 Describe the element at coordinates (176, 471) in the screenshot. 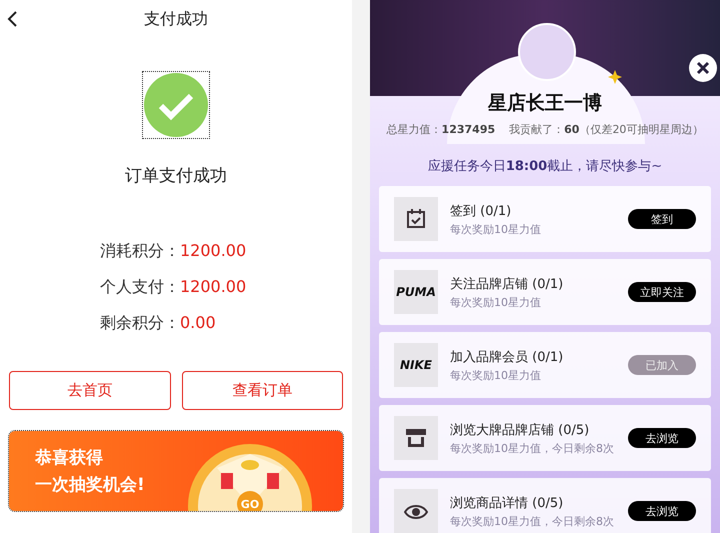

I see `lottery-banner: 恭喜获得 一次抽奖机会! GO` at that location.